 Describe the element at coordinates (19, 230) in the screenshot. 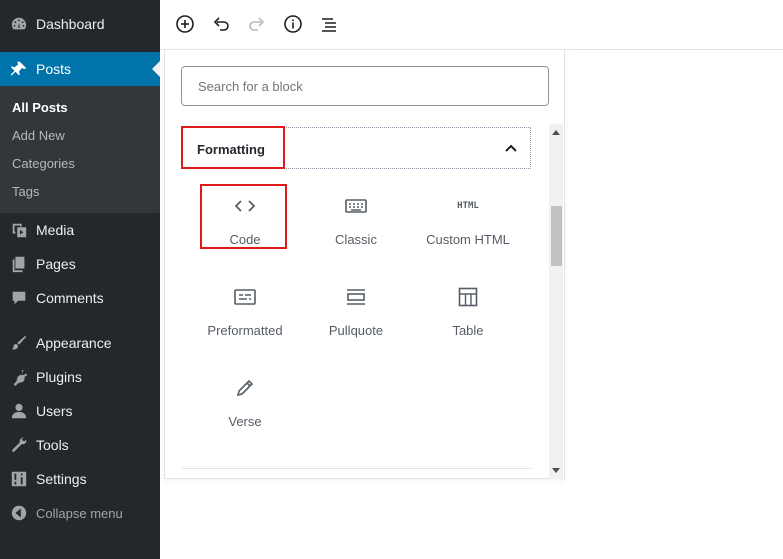

I see `media-icon` at that location.